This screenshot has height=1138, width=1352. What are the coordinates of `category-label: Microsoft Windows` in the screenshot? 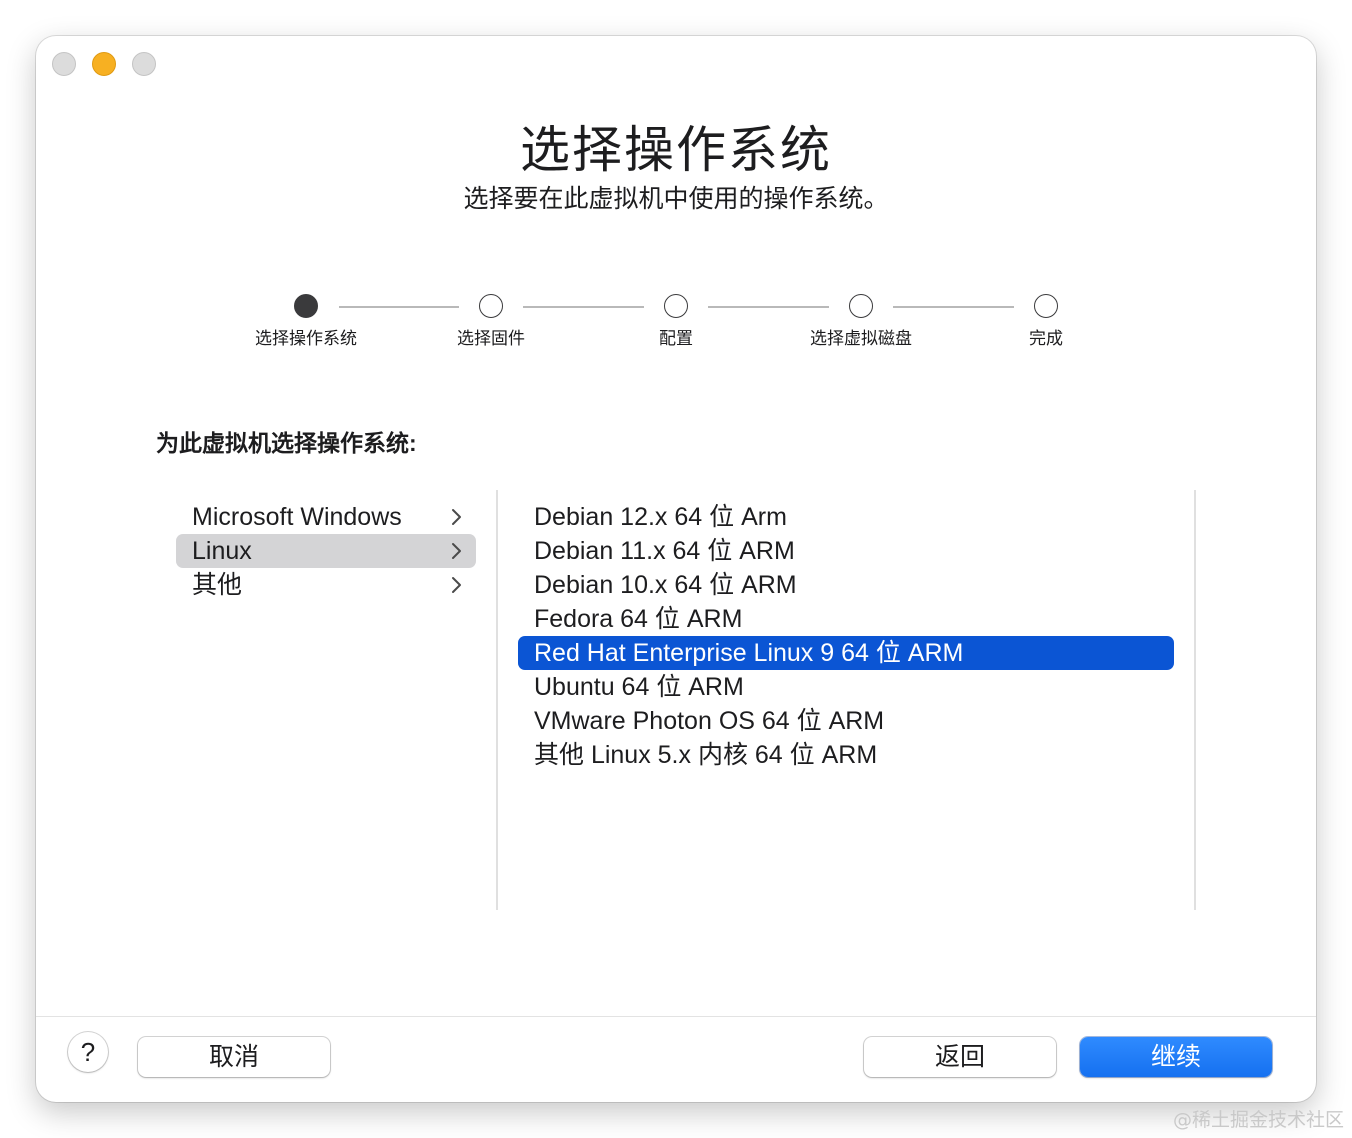 It's located at (297, 517).